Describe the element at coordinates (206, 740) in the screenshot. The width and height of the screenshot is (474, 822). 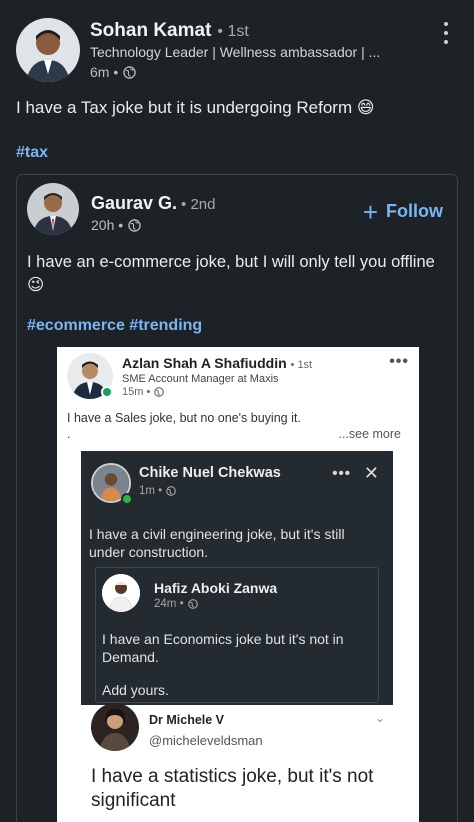
I see `tweet-author-handle: @micheleveldsman` at that location.